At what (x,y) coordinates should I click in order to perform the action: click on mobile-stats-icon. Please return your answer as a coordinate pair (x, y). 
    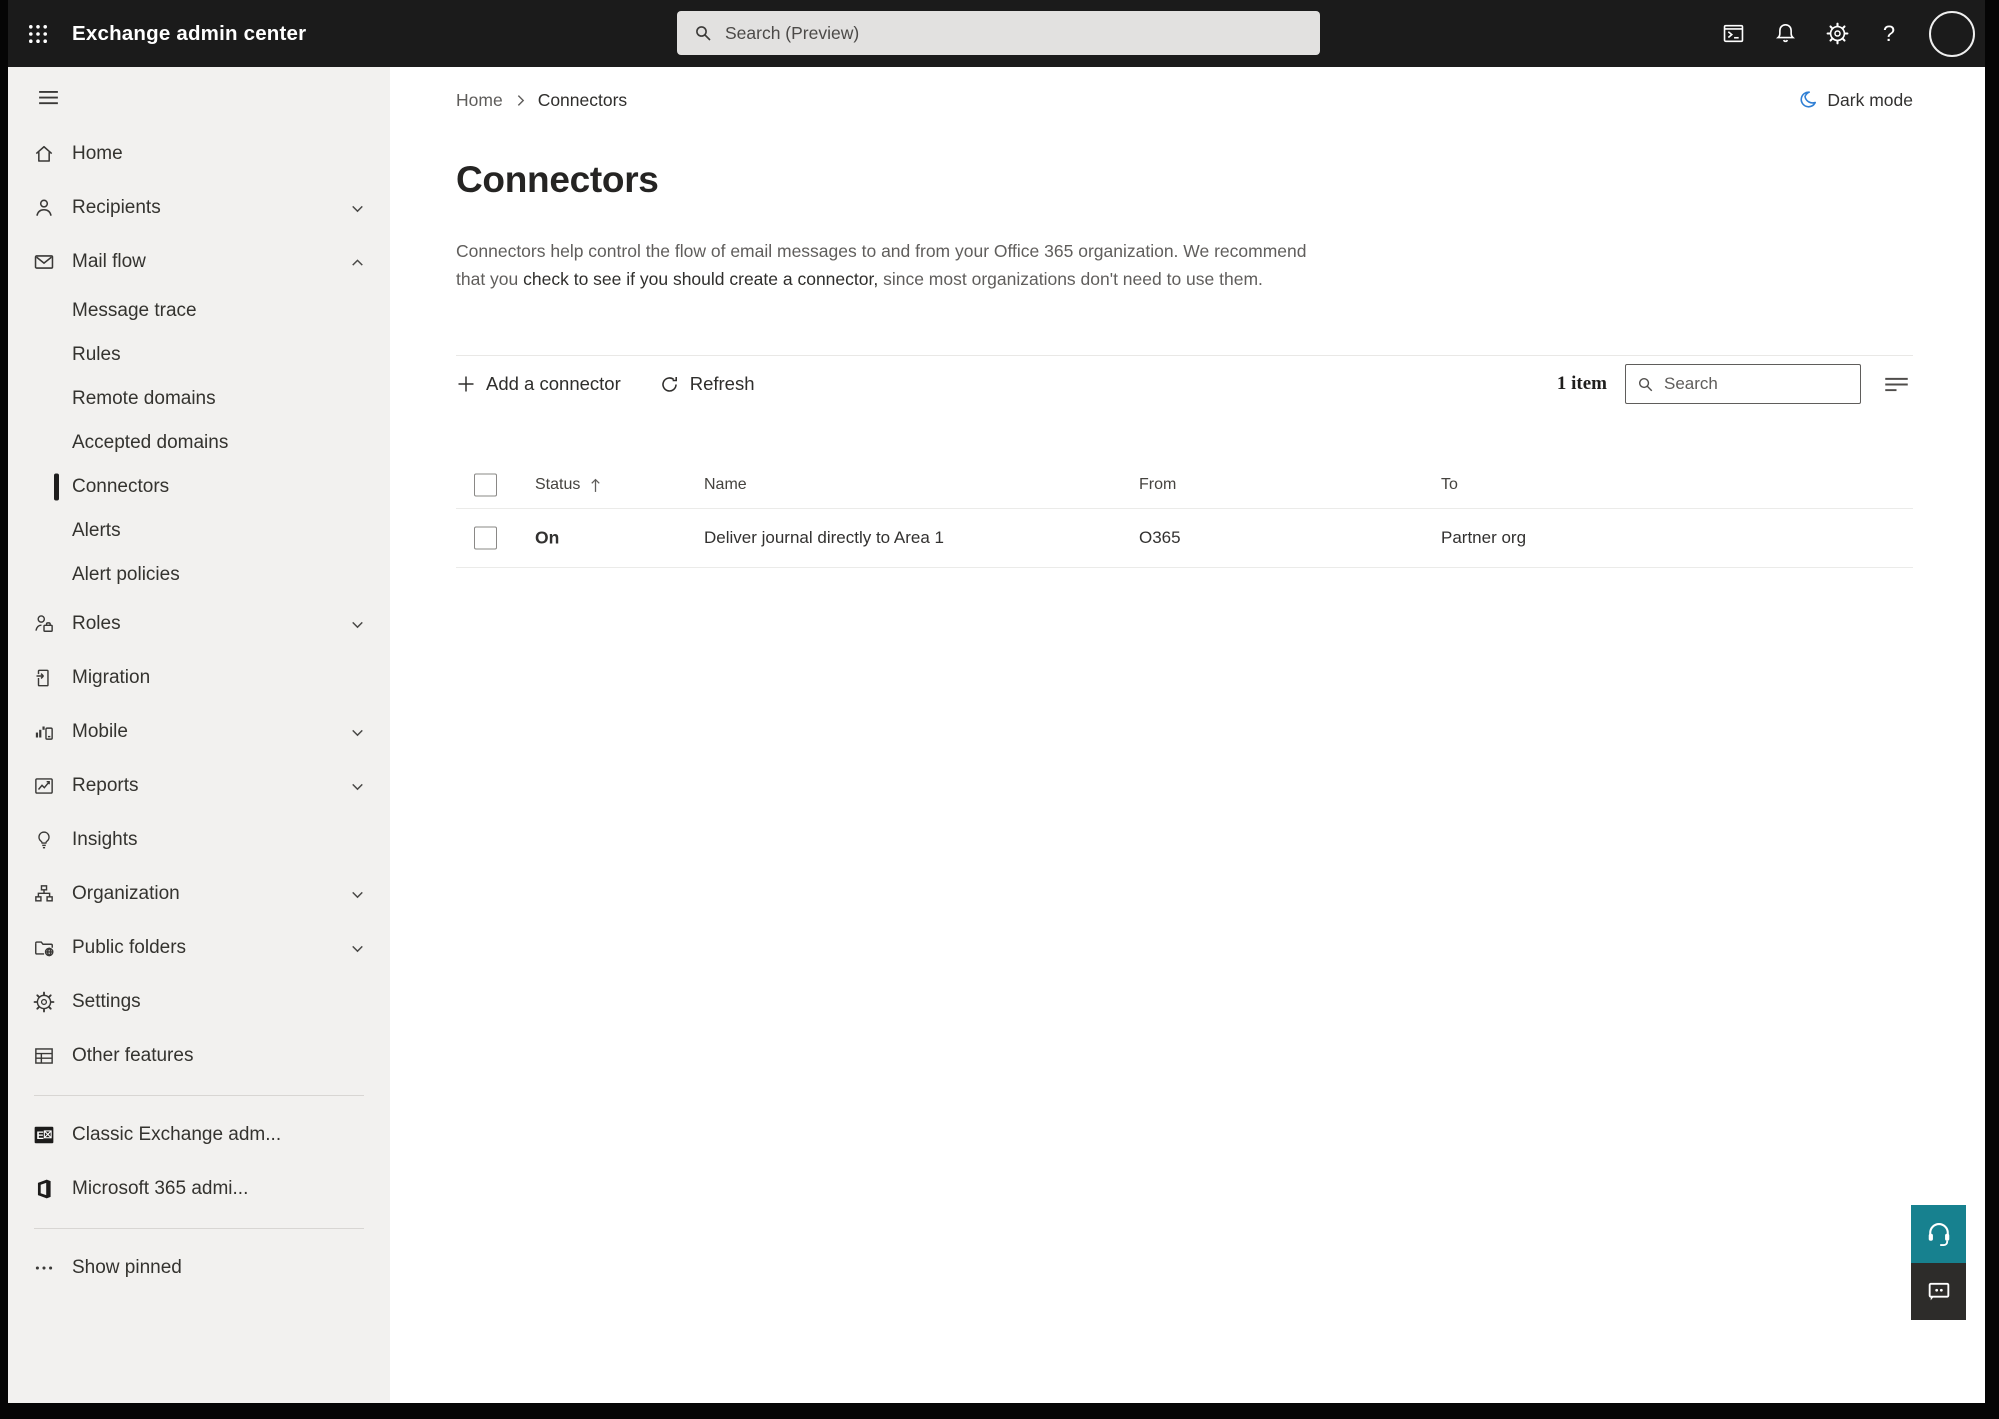
    Looking at the image, I should click on (44, 732).